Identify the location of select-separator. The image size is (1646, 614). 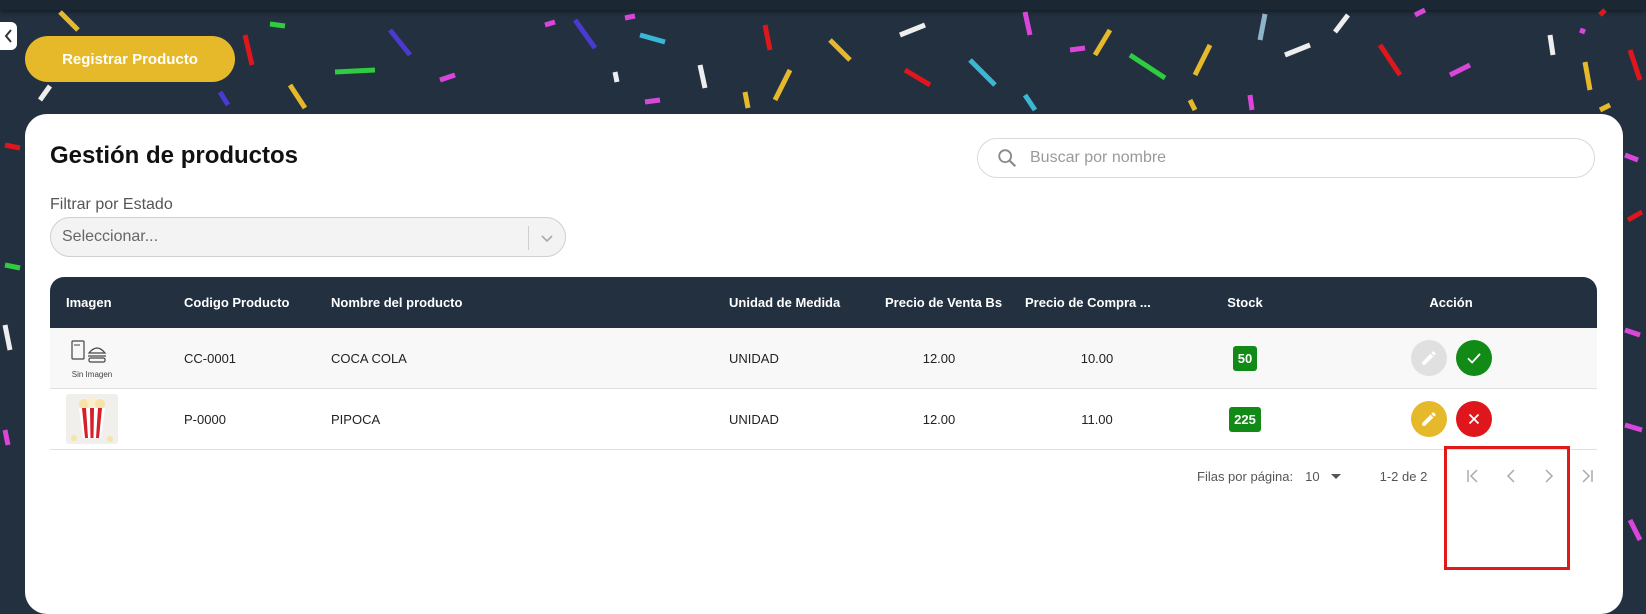
(528, 238).